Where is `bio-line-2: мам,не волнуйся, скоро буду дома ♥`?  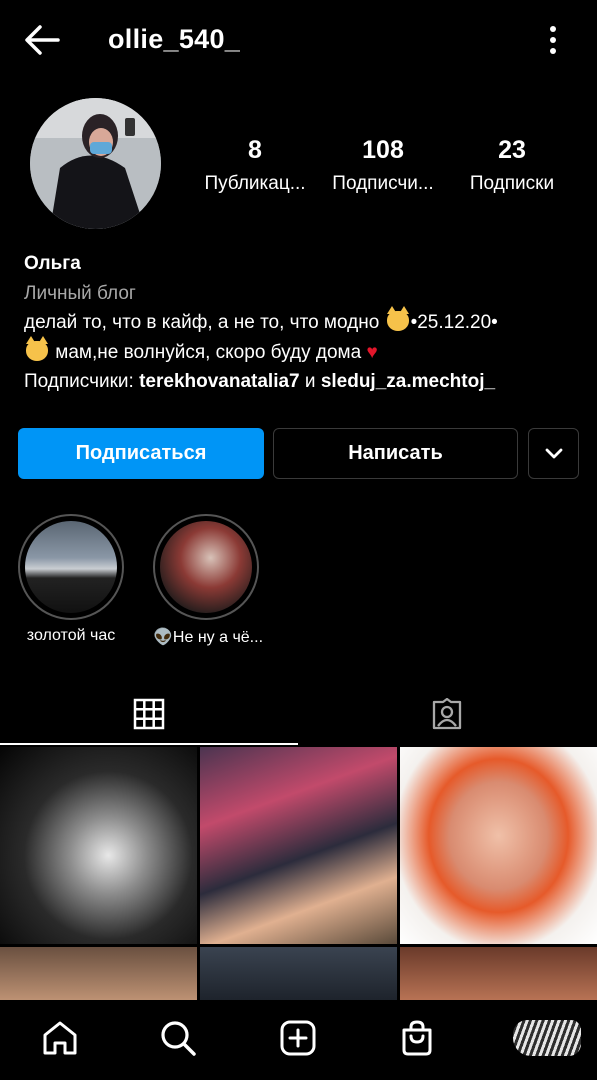
bio-line-2: мам,не волнуйся, скоро буду дома ♥ is located at coordinates (304, 351).